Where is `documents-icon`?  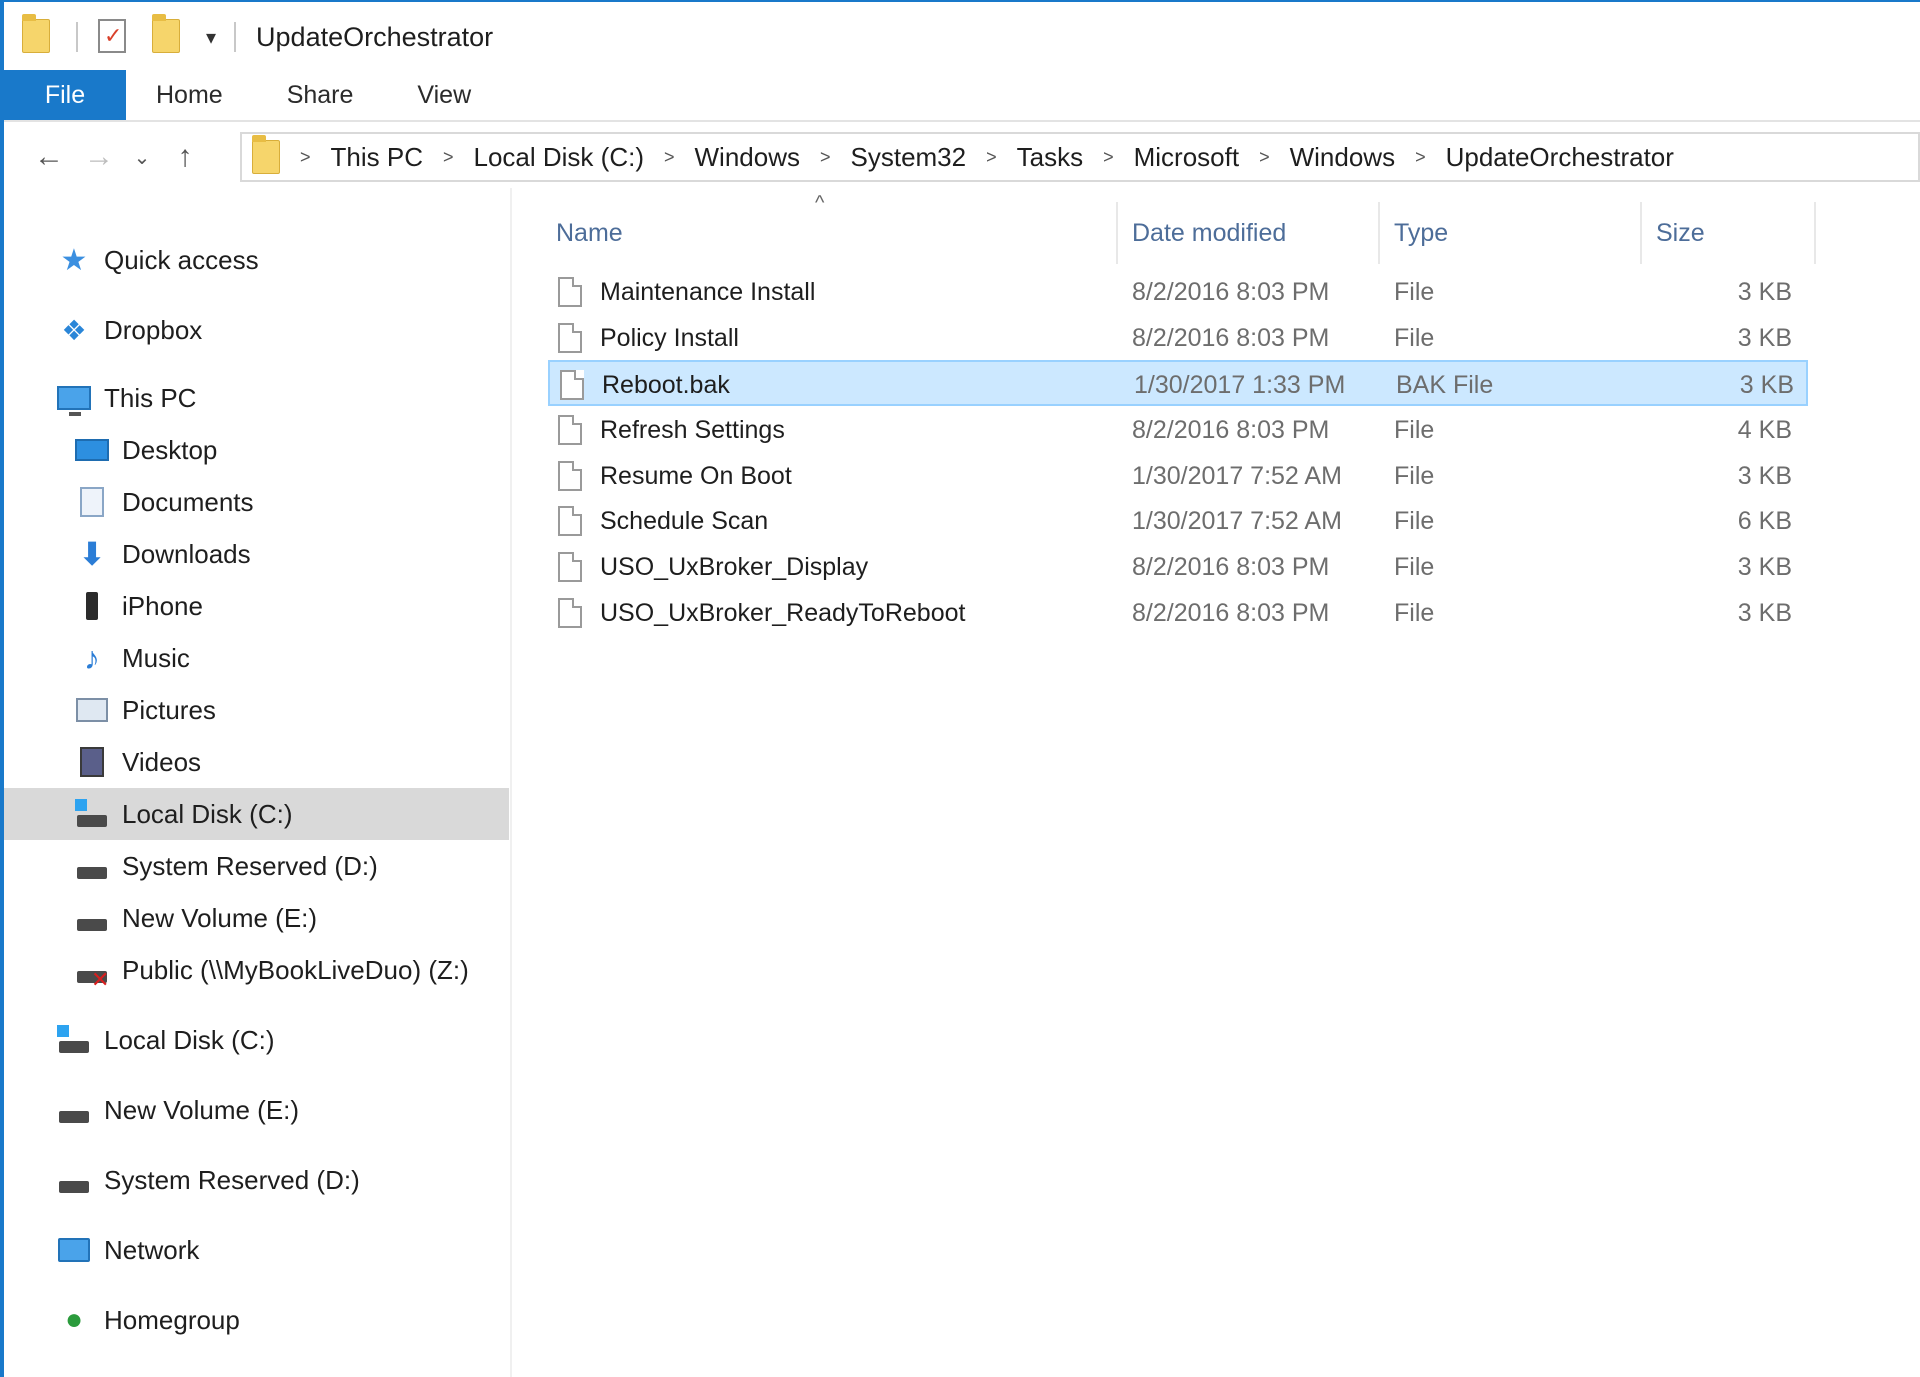
documents-icon is located at coordinates (92, 502).